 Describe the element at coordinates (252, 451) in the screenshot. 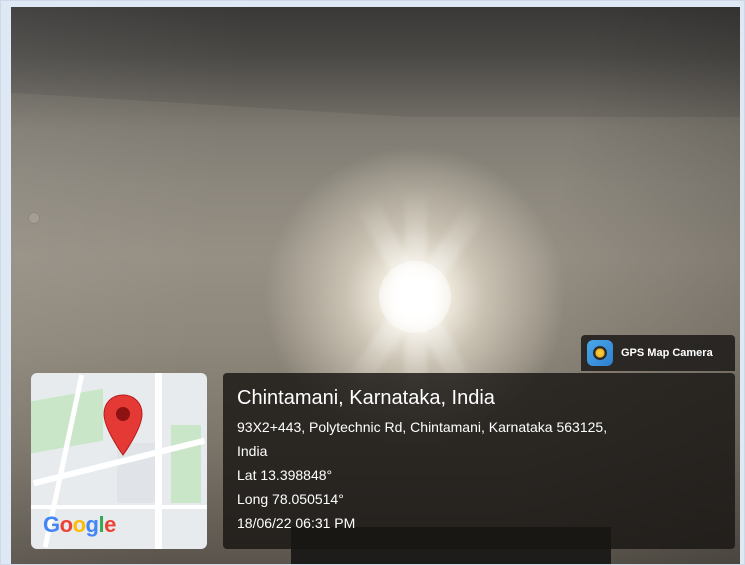

I see `address-line-2: India` at that location.